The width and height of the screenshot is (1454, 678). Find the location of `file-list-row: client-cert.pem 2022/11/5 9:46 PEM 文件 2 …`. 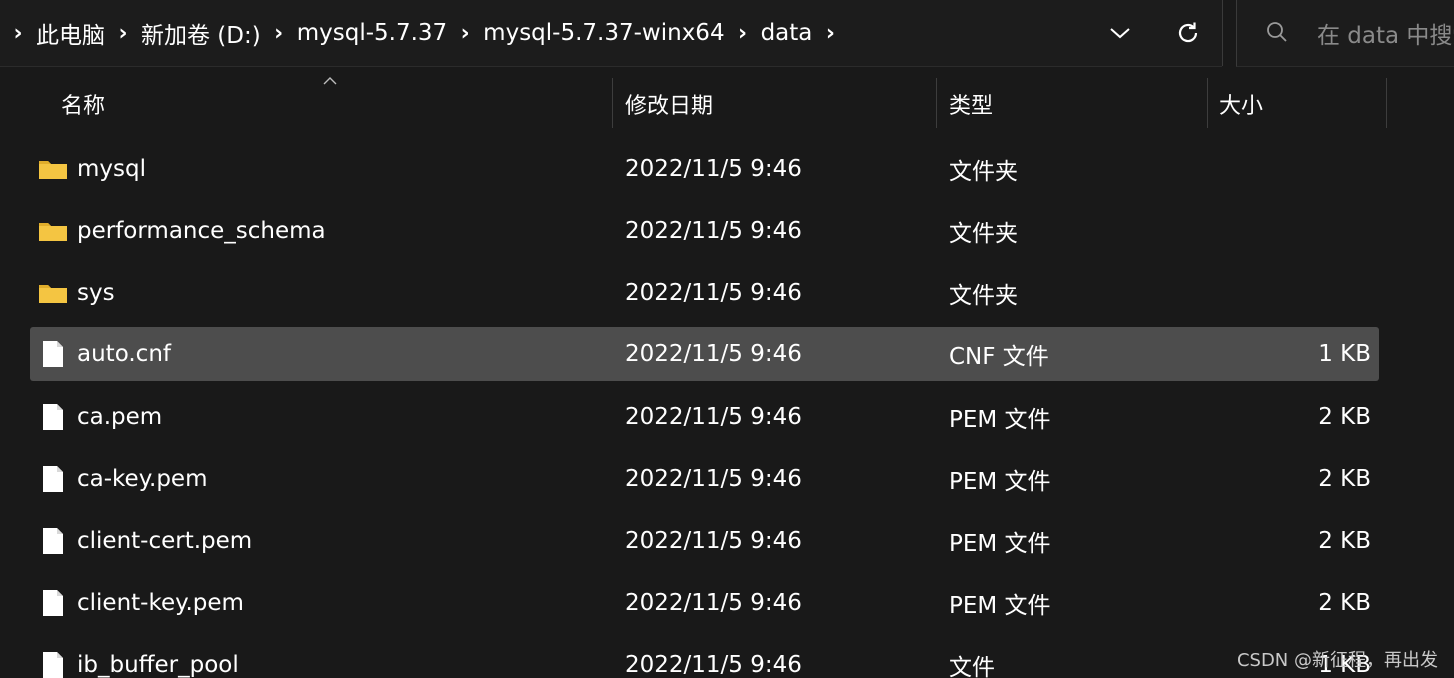

file-list-row: client-cert.pem 2022/11/5 9:46 PEM 文件 2 … is located at coordinates (704, 541).